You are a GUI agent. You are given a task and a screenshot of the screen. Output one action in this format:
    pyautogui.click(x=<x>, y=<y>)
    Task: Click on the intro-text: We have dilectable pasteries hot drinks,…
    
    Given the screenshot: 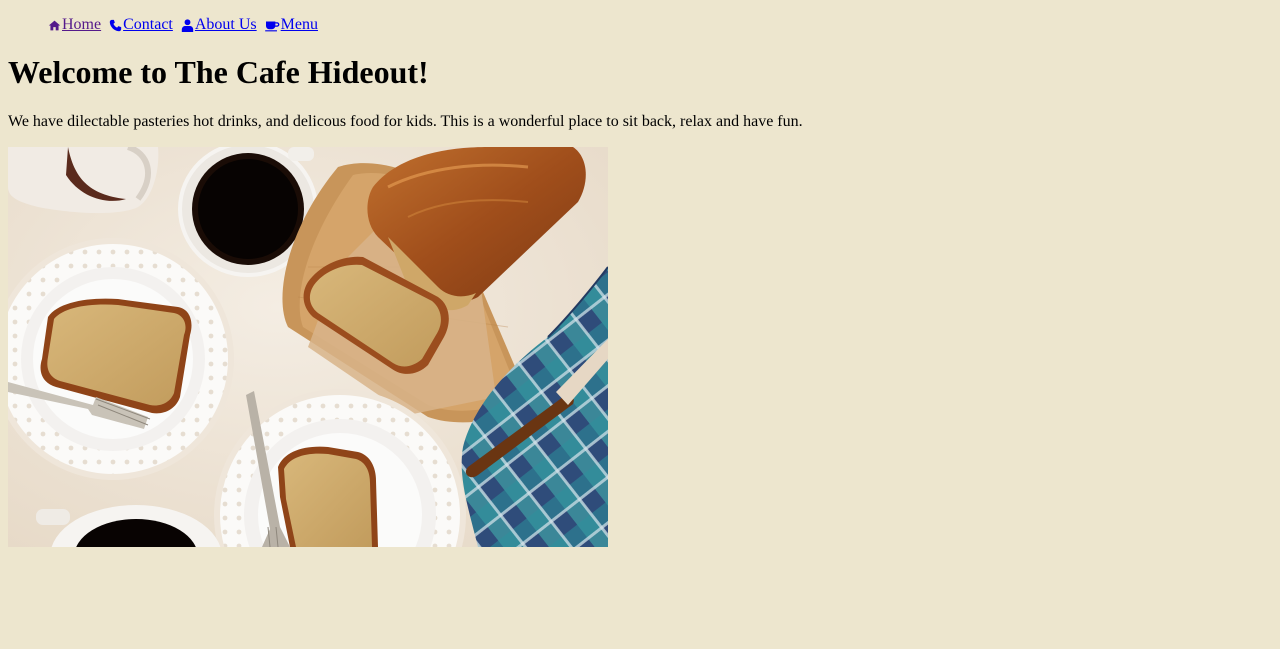 What is the action you would take?
    pyautogui.click(x=405, y=121)
    